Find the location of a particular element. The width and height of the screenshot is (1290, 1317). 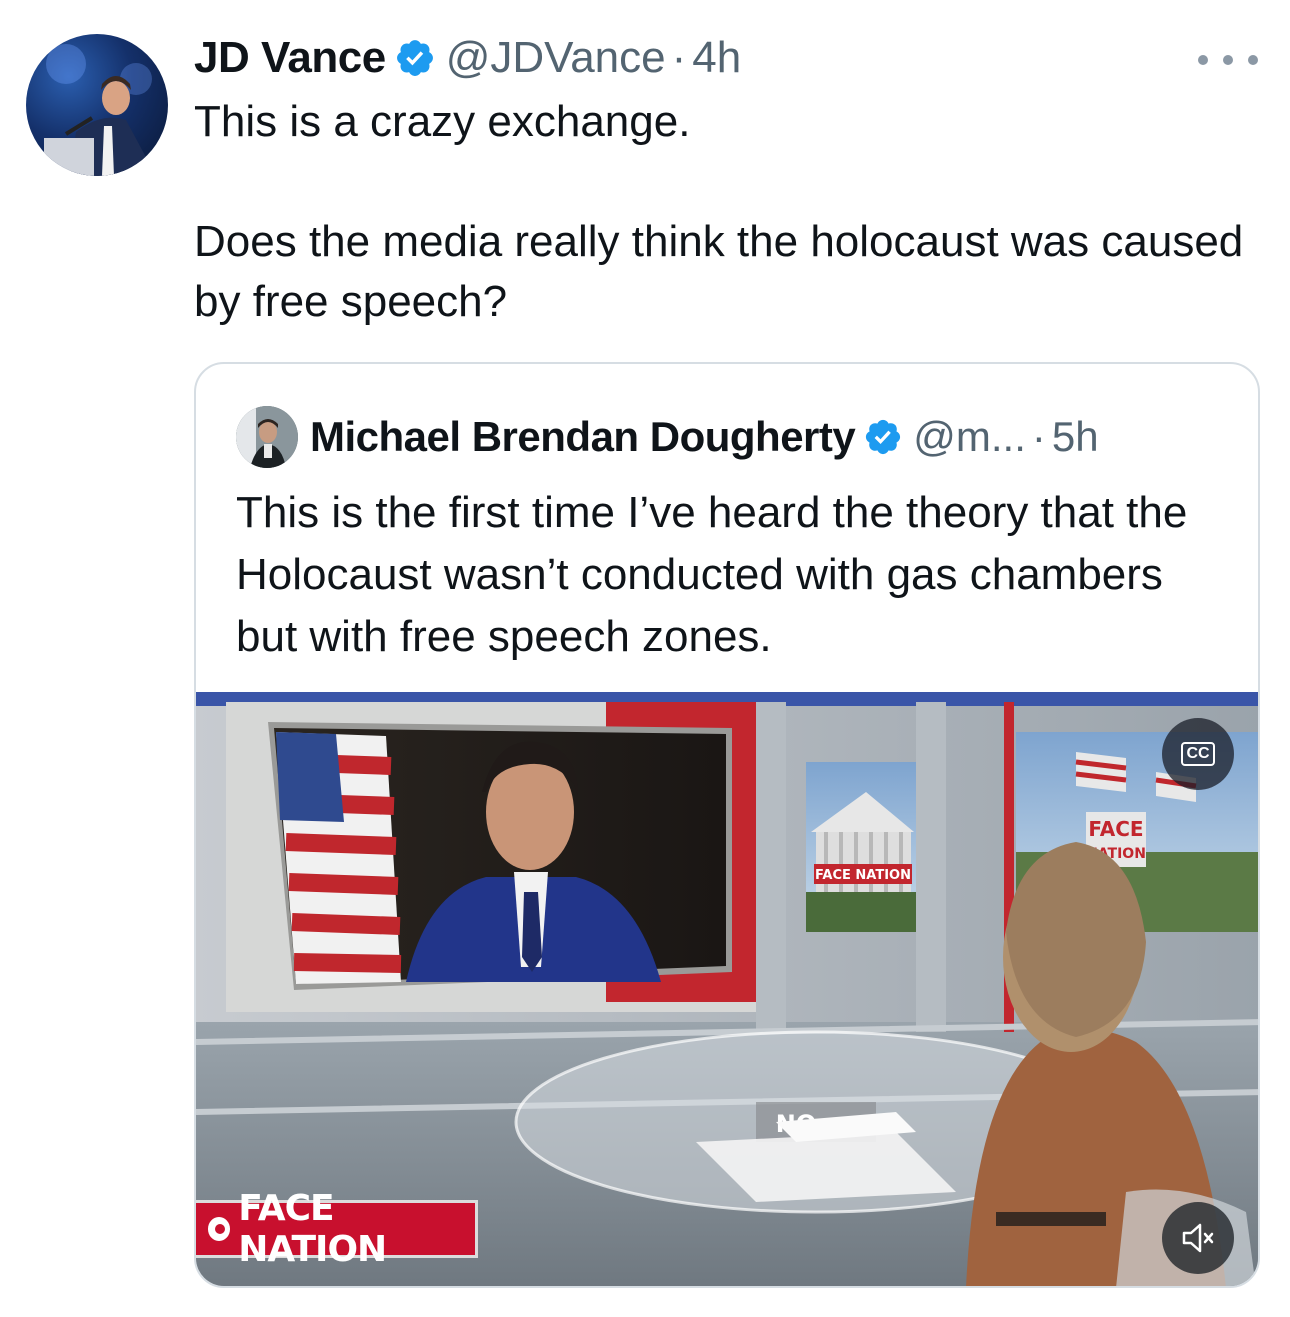

tweet-header: JD Vance @JDVance · 4h is located at coordinates (467, 58).